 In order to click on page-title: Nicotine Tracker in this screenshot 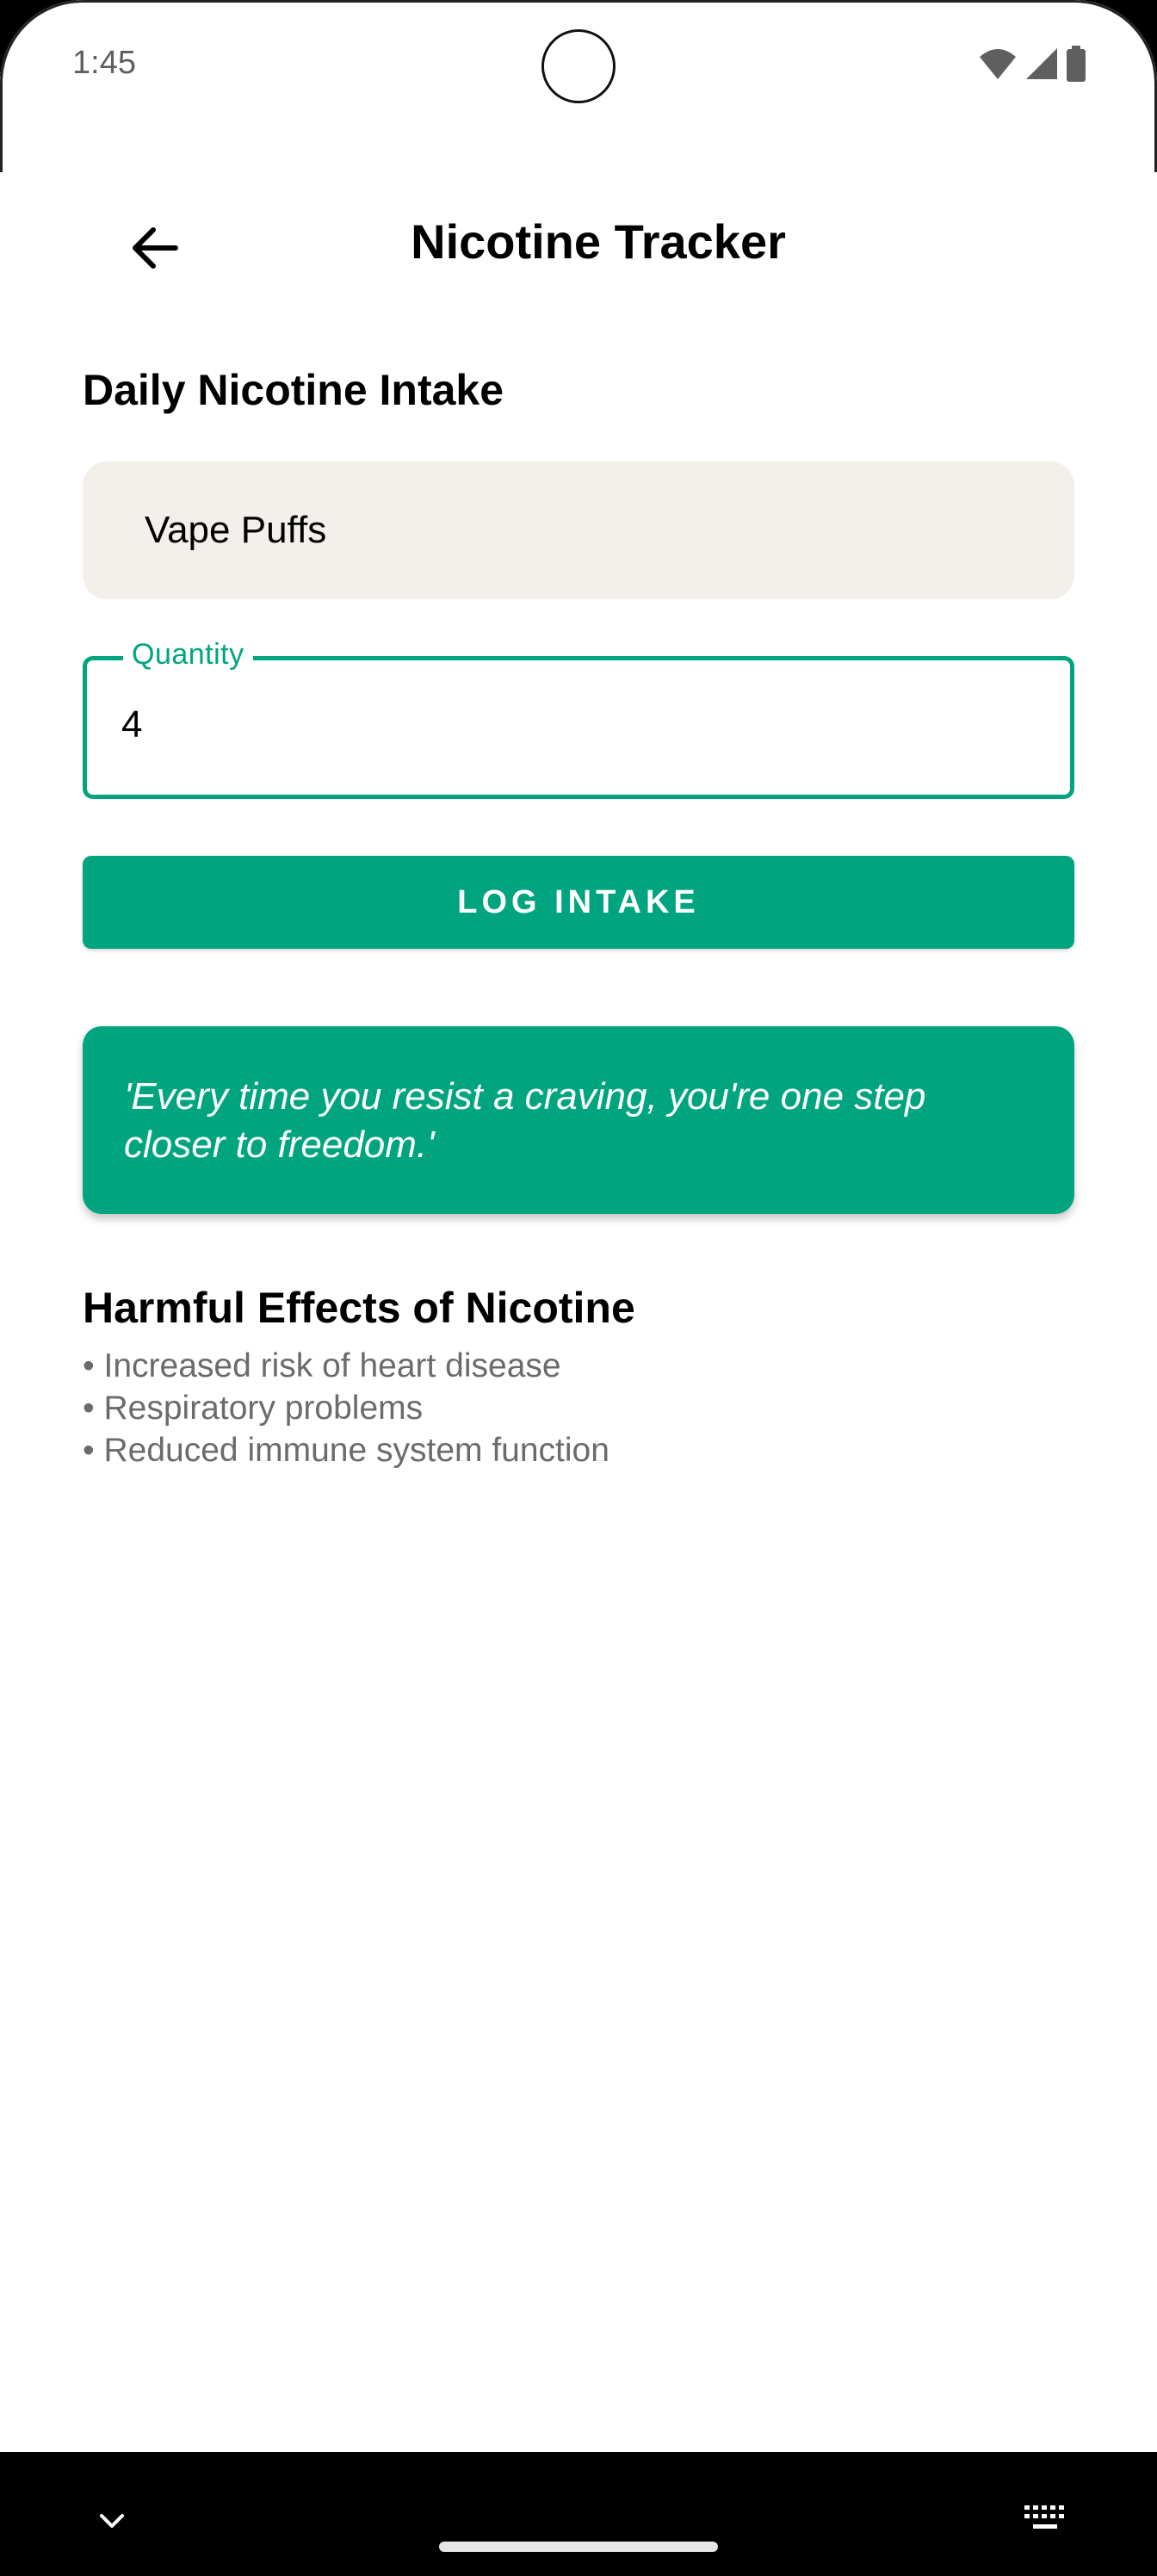, I will do `click(599, 241)`.